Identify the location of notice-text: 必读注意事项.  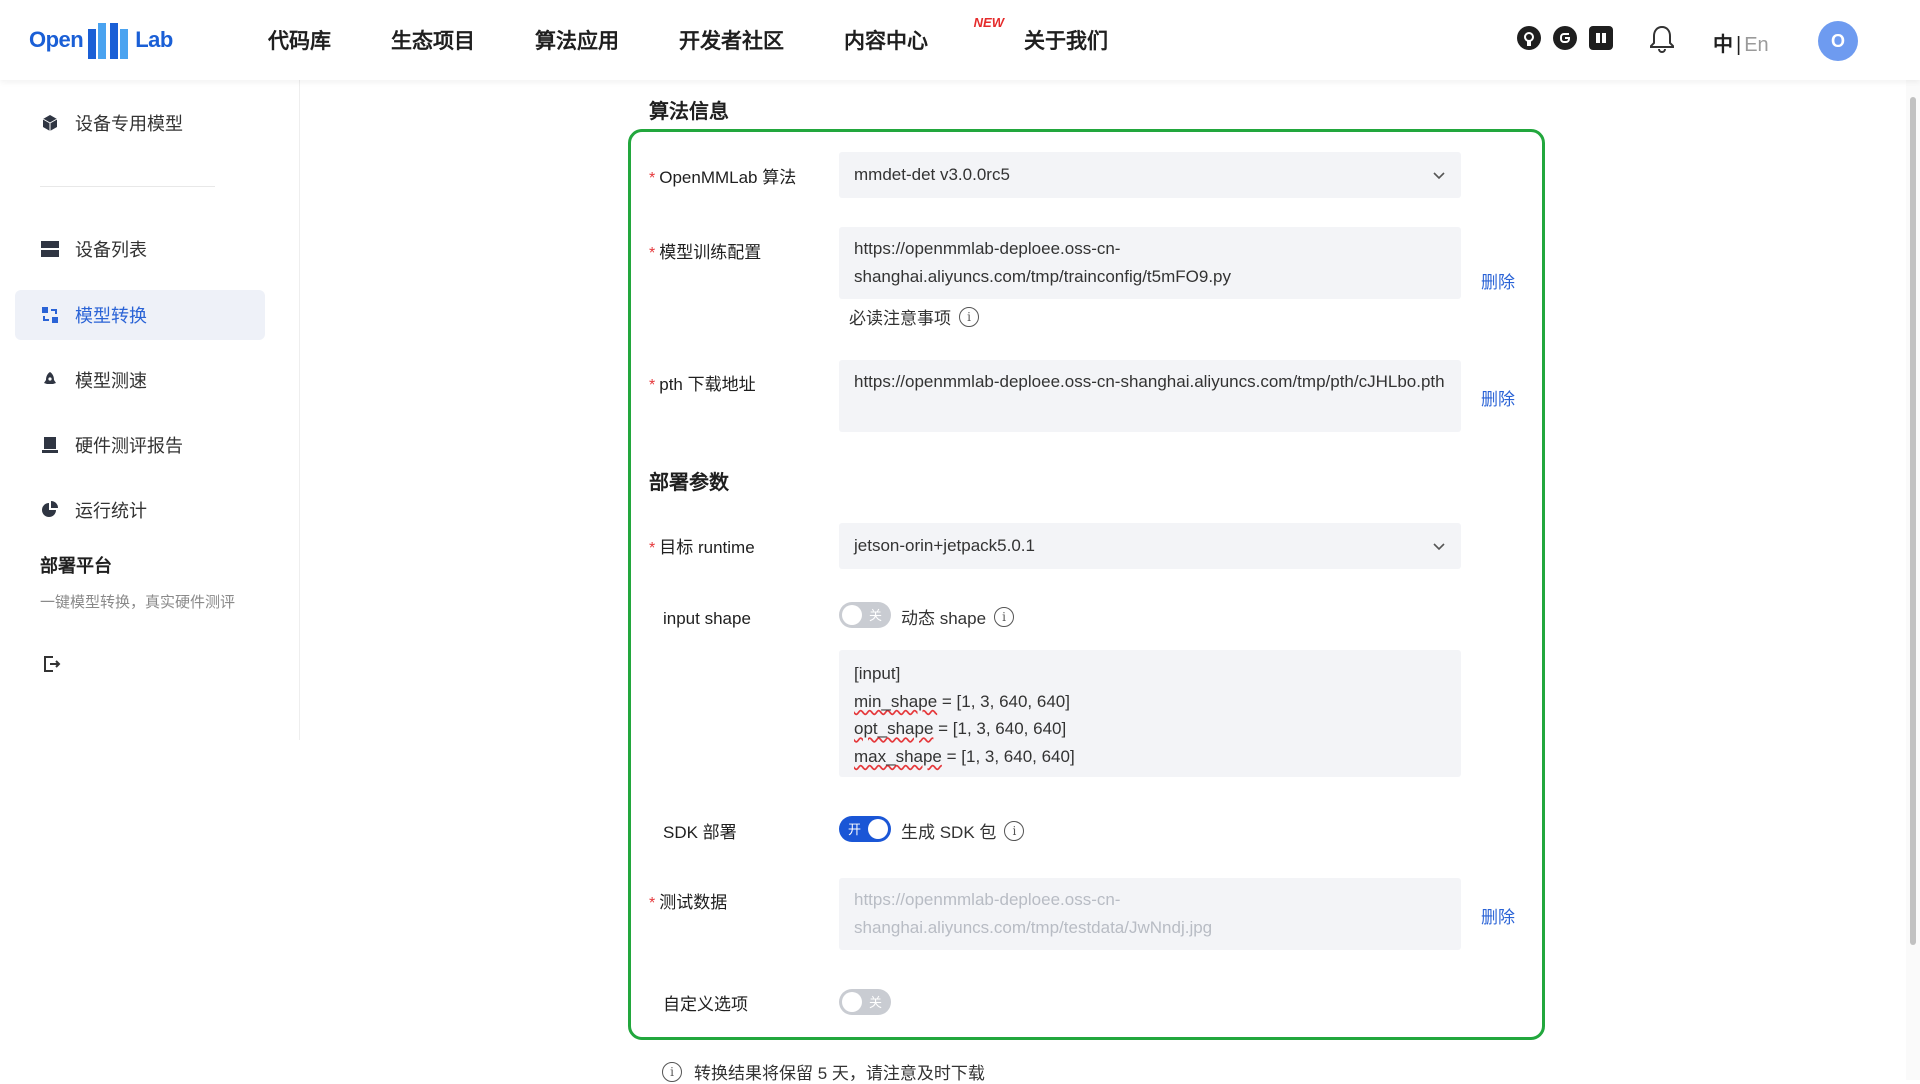
(900, 318).